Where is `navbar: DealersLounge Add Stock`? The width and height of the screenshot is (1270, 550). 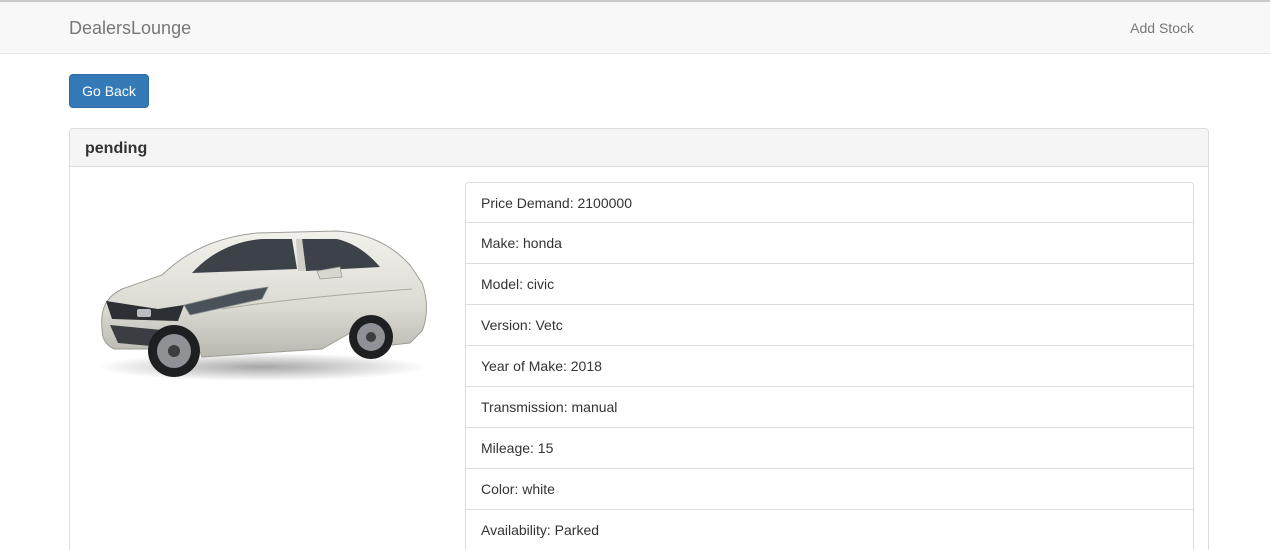
navbar: DealersLounge Add Stock is located at coordinates (635, 27).